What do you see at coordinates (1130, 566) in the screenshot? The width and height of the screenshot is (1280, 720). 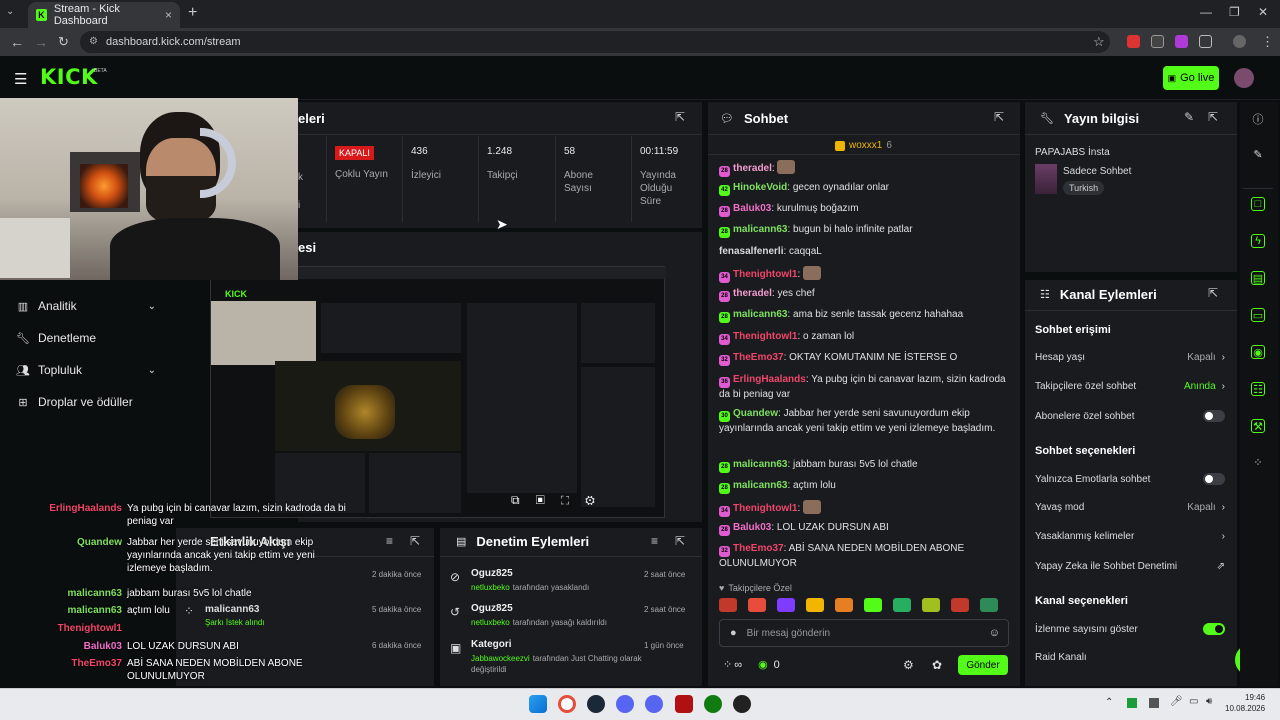 I see `ai-moderation-row: Yapay Zeka ile Sohbet Denetimi ⇗` at bounding box center [1130, 566].